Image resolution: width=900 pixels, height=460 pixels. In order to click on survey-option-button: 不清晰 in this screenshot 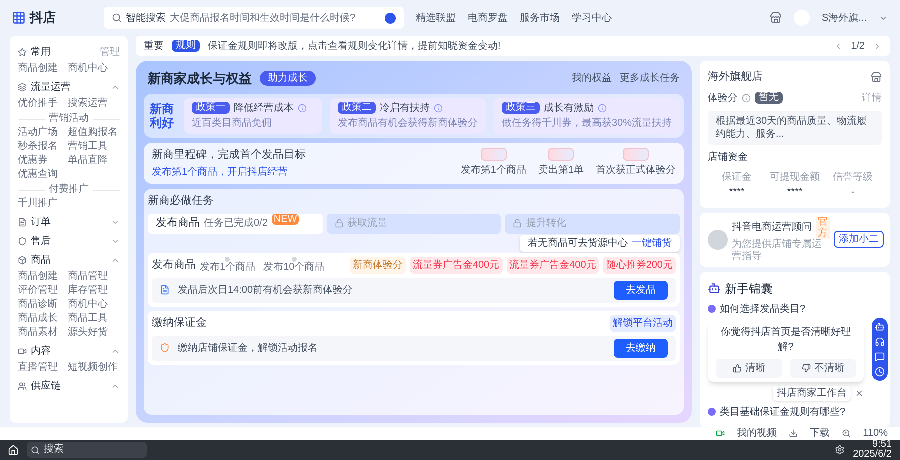, I will do `click(823, 368)`.